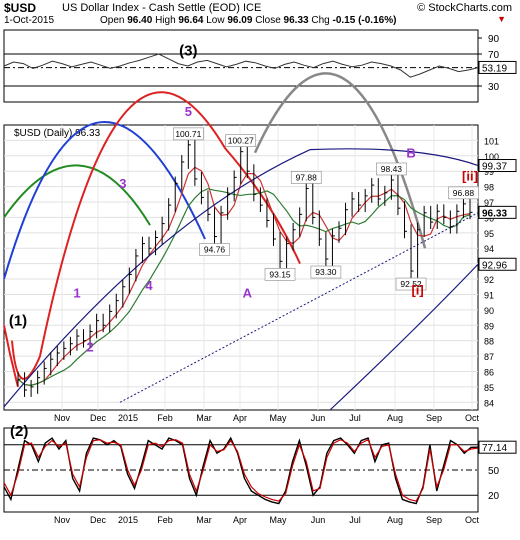 This screenshot has width=520, height=540. I want to click on main-tick-label: 90, so click(489, 311).